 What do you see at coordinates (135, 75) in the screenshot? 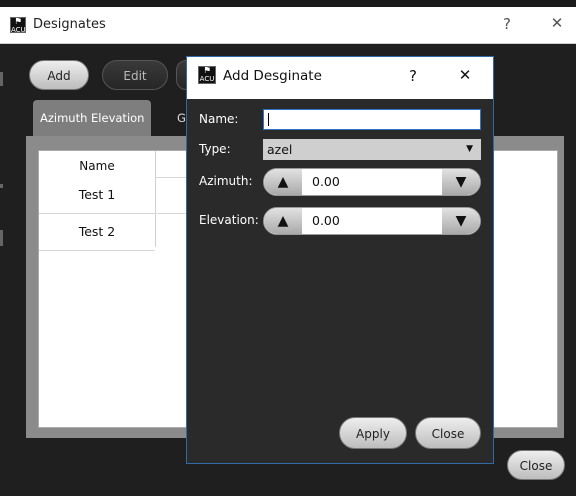
I see `edit-button: Edit` at bounding box center [135, 75].